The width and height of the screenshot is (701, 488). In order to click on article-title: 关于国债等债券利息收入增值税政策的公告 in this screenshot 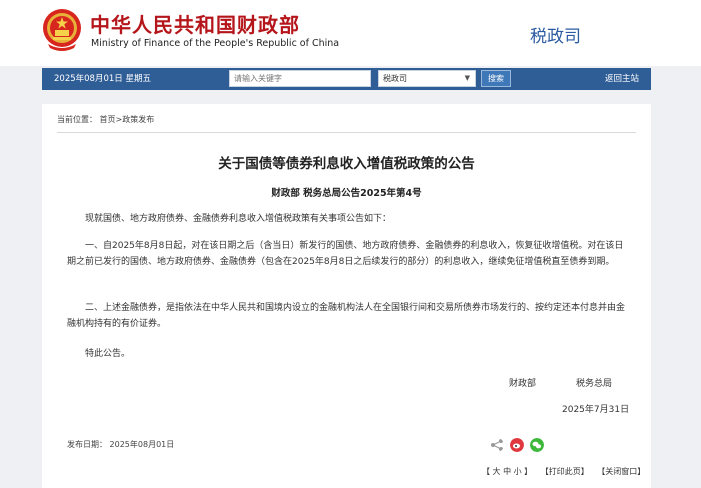, I will do `click(346, 164)`.